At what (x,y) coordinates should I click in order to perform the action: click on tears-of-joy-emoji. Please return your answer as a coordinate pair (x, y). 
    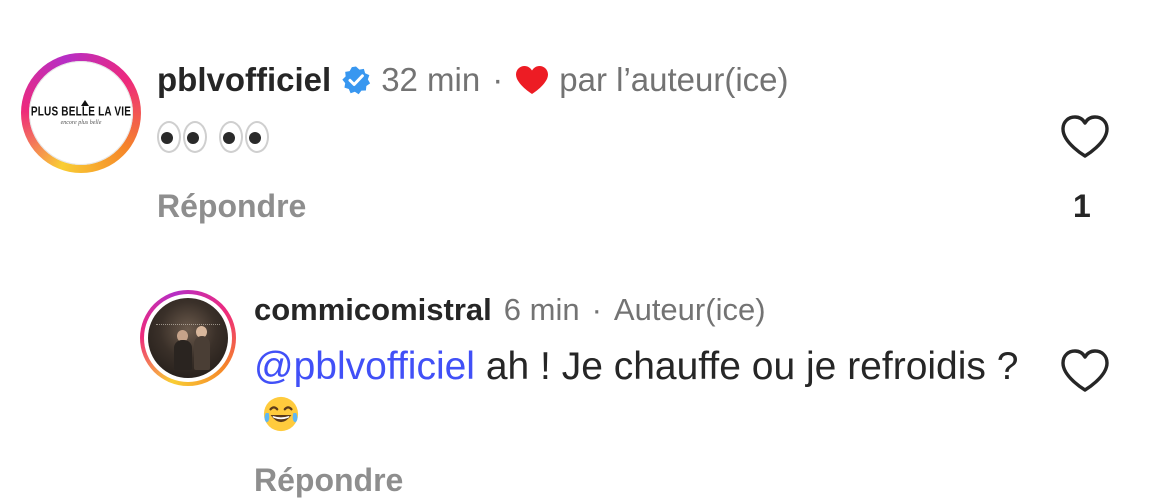
    Looking at the image, I should click on (281, 414).